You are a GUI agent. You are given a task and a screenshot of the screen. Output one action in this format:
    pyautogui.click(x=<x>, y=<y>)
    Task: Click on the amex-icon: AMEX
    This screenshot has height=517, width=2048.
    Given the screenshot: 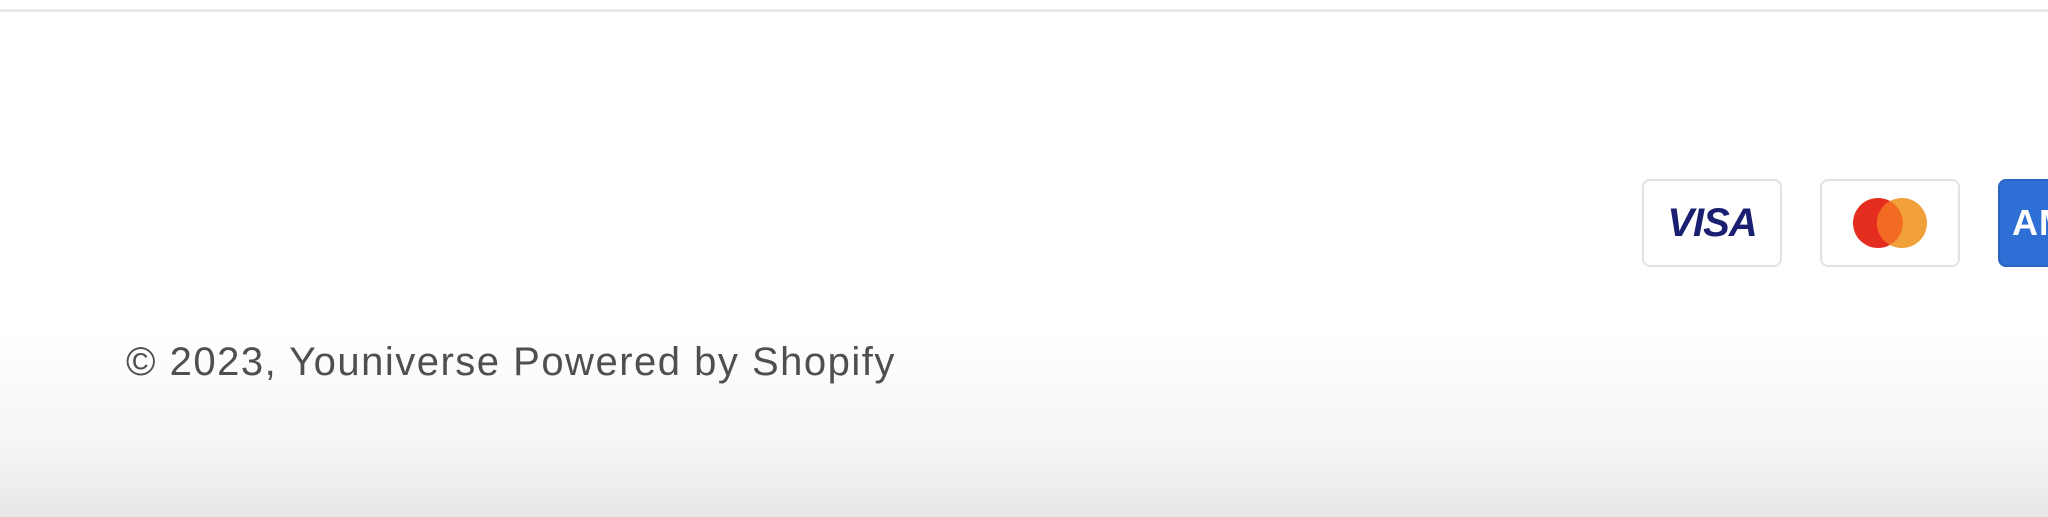 What is the action you would take?
    pyautogui.click(x=2023, y=223)
    